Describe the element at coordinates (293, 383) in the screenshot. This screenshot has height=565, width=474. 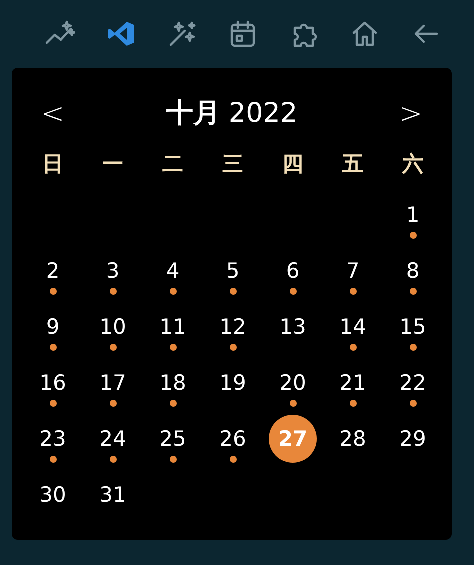
I see `calendar-date: 20` at that location.